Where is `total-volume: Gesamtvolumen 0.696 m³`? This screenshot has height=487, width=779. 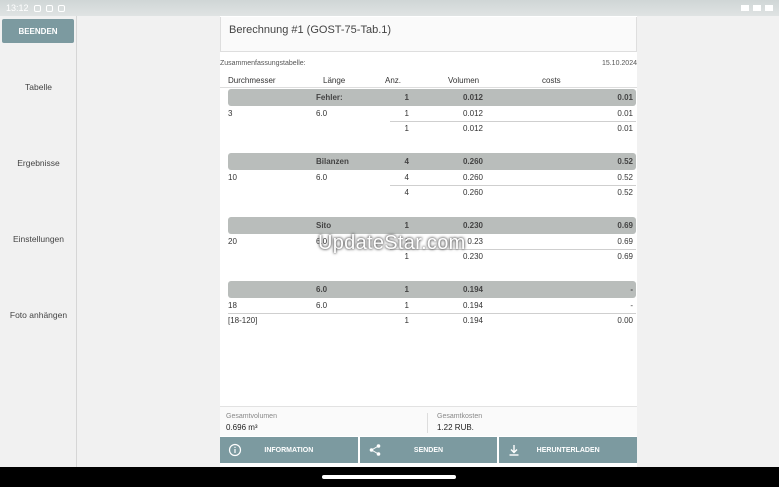
total-volume: Gesamtvolumen 0.696 m³ is located at coordinates (251, 422).